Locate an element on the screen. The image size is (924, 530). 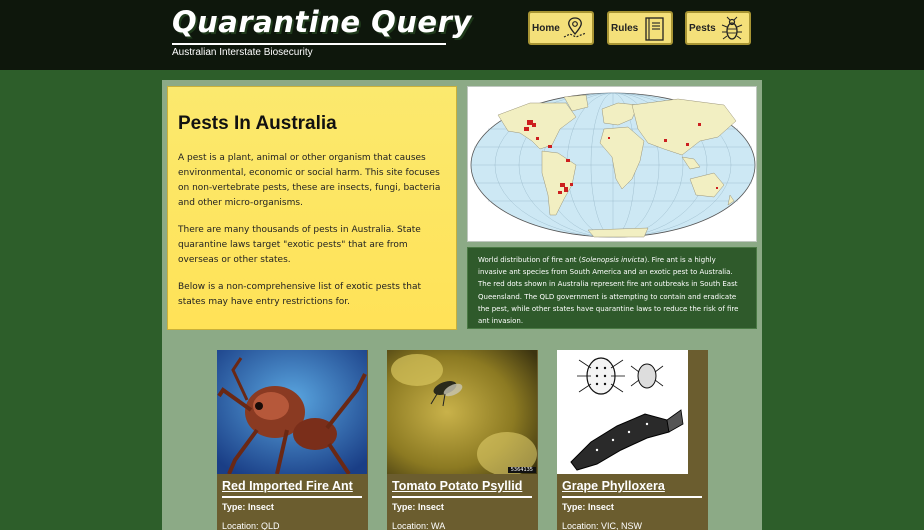
pest-location: Location: VIC, NSW is located at coordinates (602, 525).